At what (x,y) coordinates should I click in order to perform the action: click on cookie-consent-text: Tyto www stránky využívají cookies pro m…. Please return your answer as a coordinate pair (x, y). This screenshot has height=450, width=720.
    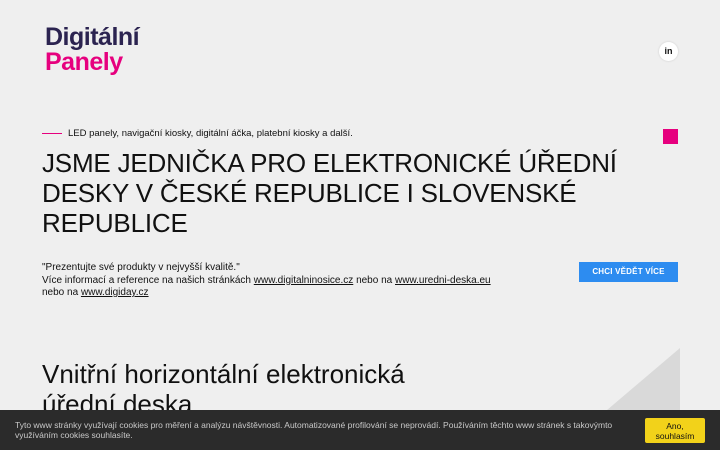
    Looking at the image, I should click on (314, 430).